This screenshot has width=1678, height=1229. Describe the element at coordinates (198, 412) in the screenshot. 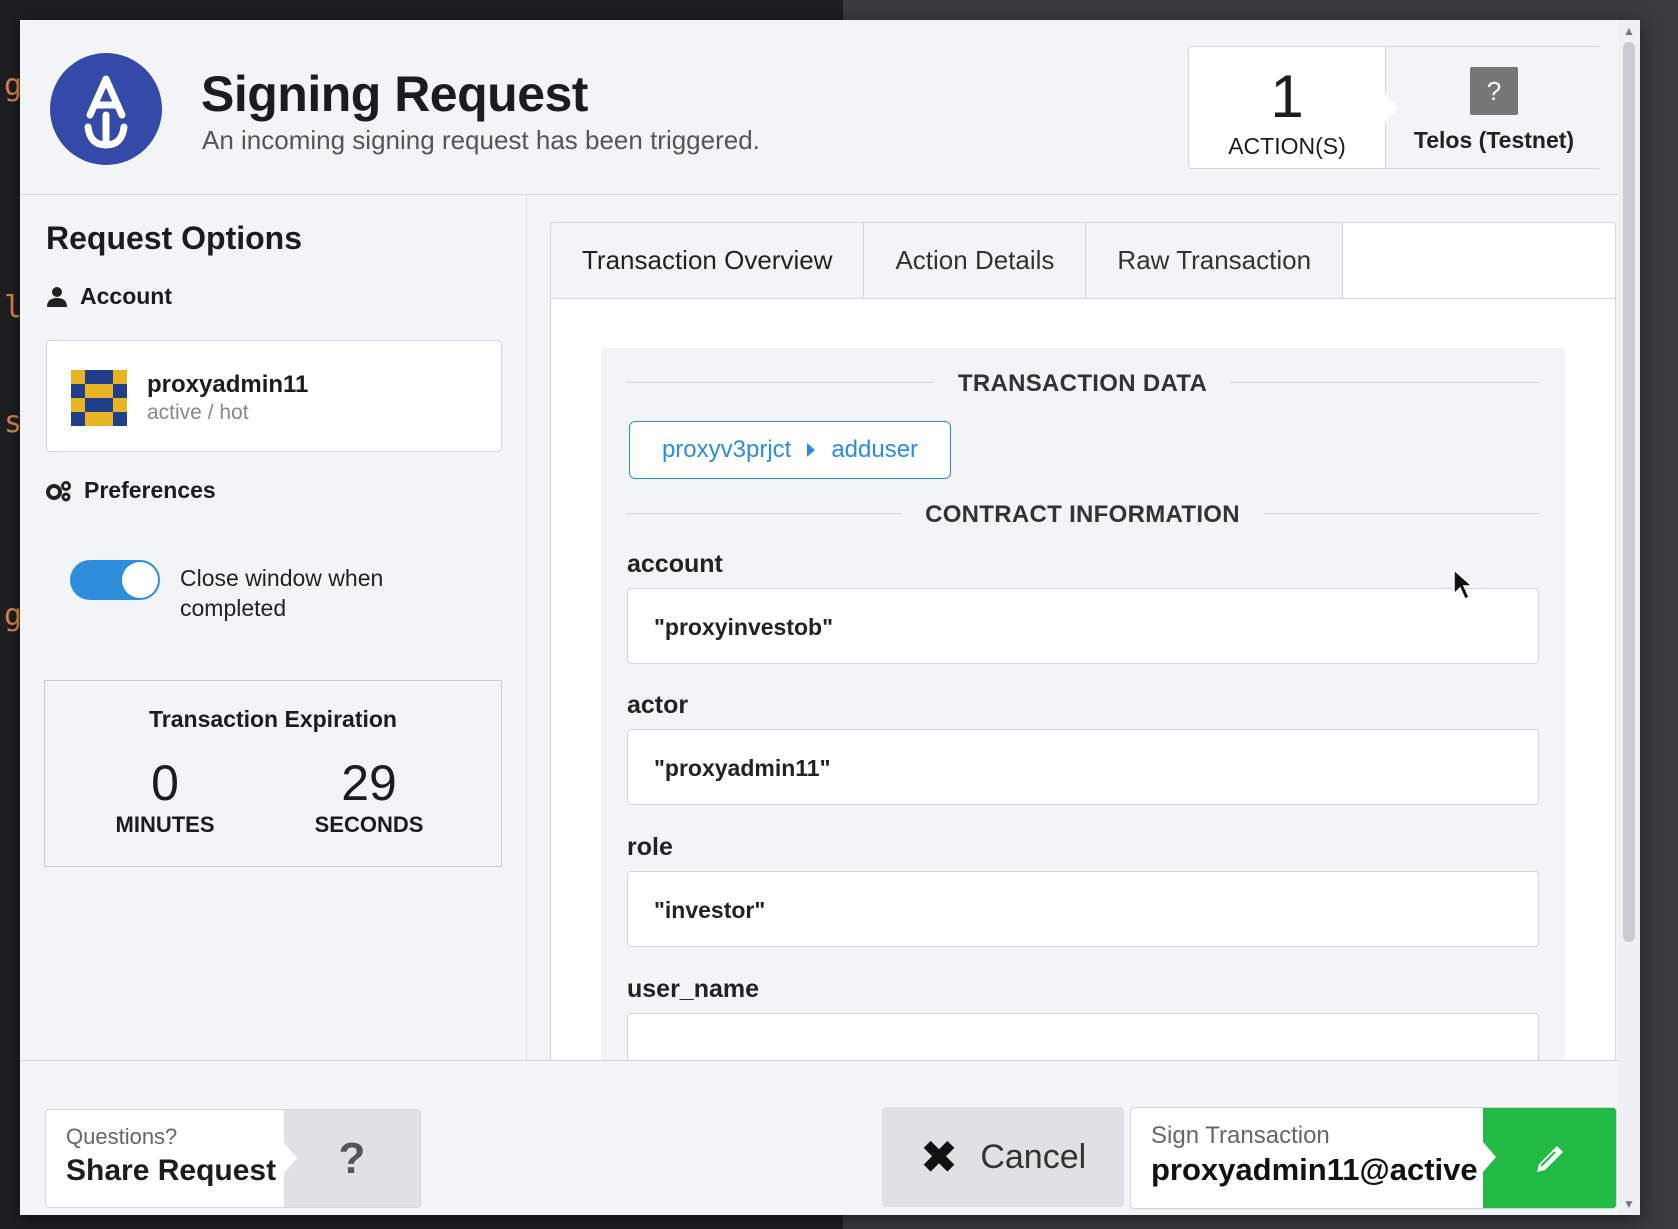

I see `account-permission: active / hot` at that location.